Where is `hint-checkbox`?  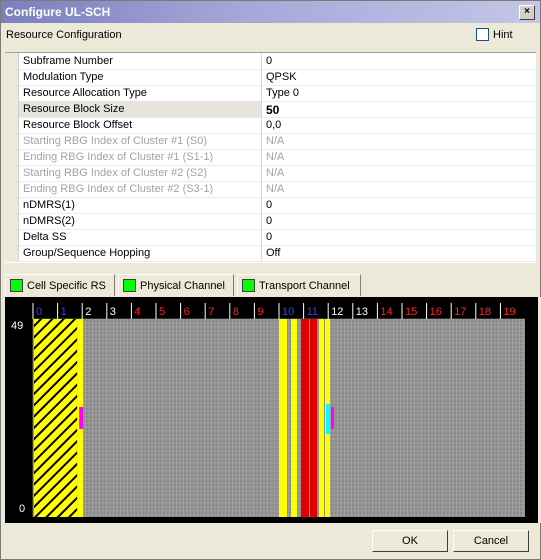 hint-checkbox is located at coordinates (482, 34).